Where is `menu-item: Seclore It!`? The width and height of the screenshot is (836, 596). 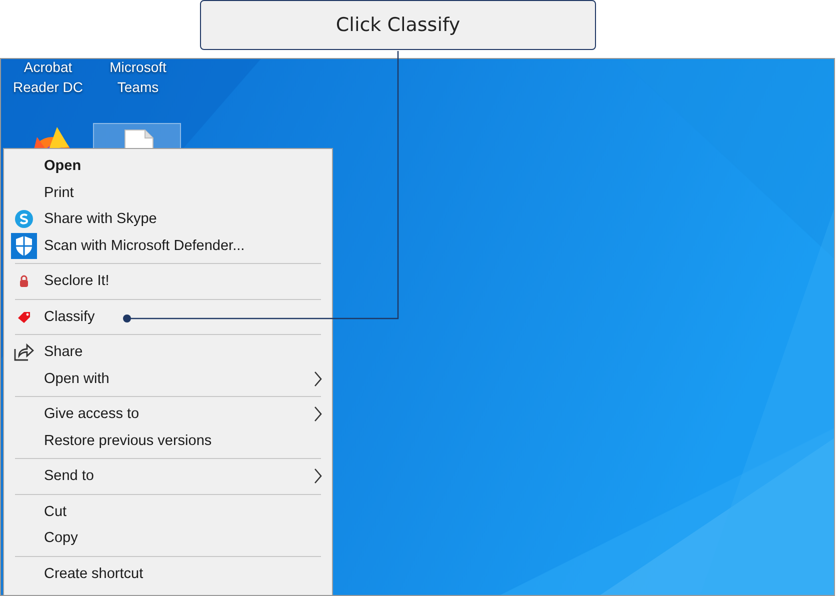
menu-item: Seclore It! is located at coordinates (168, 281).